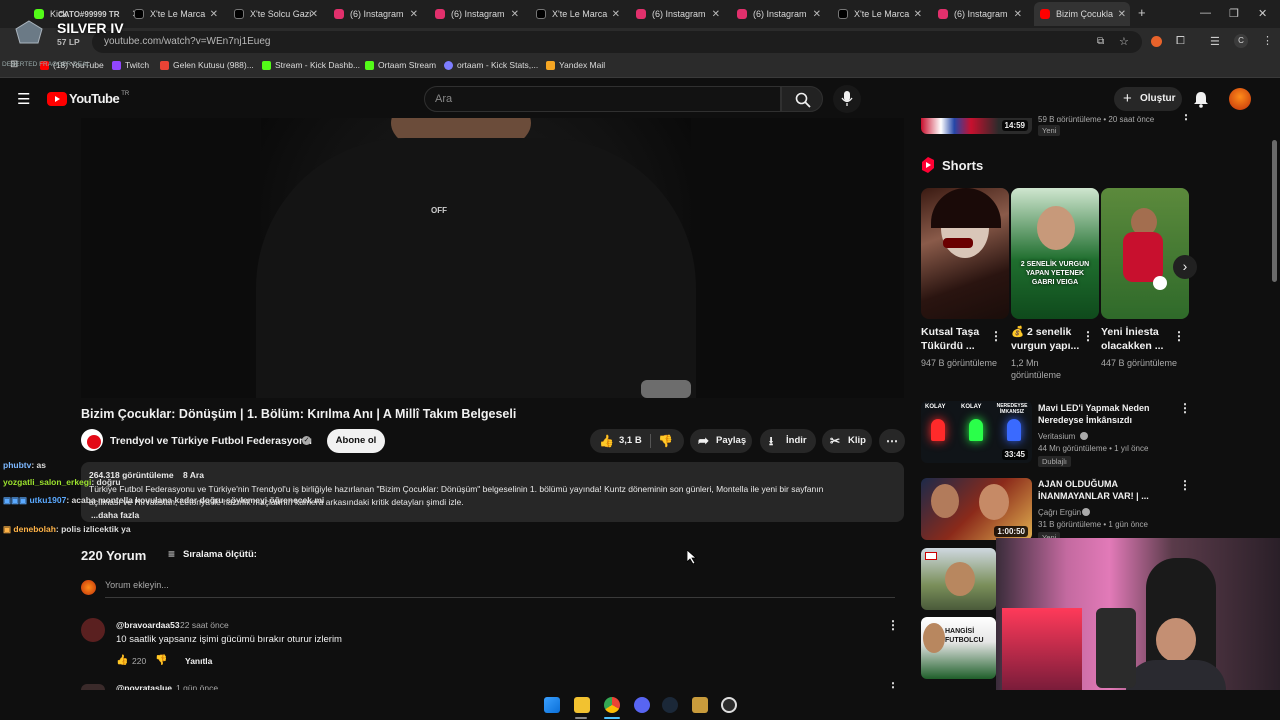 The width and height of the screenshot is (1280, 720). Describe the element at coordinates (93, 630) in the screenshot. I see `comment-avatar` at that location.